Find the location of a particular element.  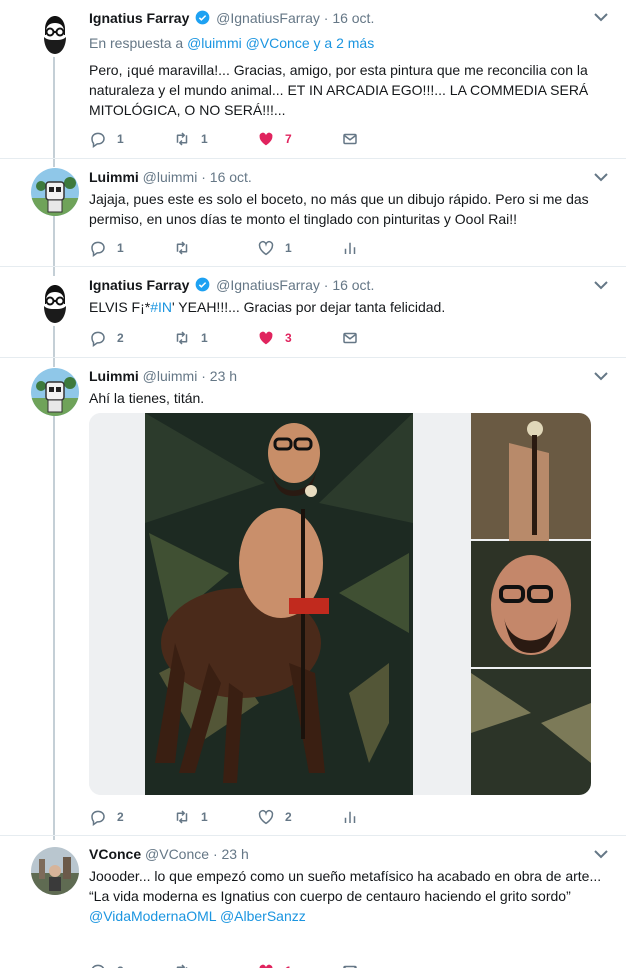

like-button: 7 is located at coordinates (299, 139).